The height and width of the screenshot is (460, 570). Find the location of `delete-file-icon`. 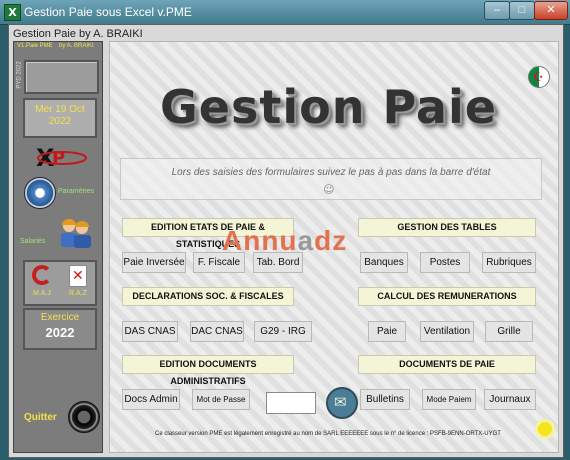

delete-file-icon is located at coordinates (78, 276).